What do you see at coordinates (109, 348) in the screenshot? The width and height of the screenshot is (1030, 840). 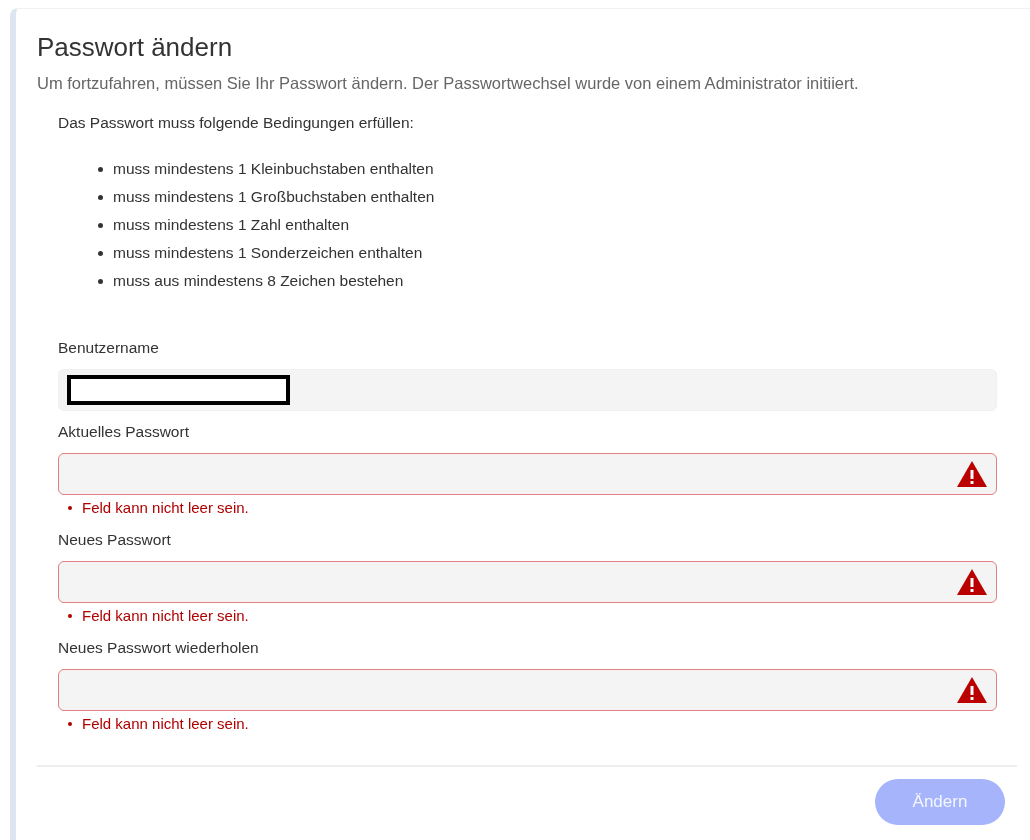 I see `field-label: Benutzername` at bounding box center [109, 348].